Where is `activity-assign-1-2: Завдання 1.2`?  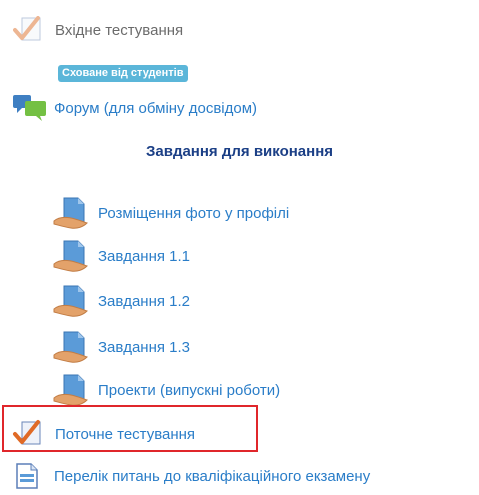
activity-assign-1-2: Завдання 1.2 is located at coordinates (121, 301).